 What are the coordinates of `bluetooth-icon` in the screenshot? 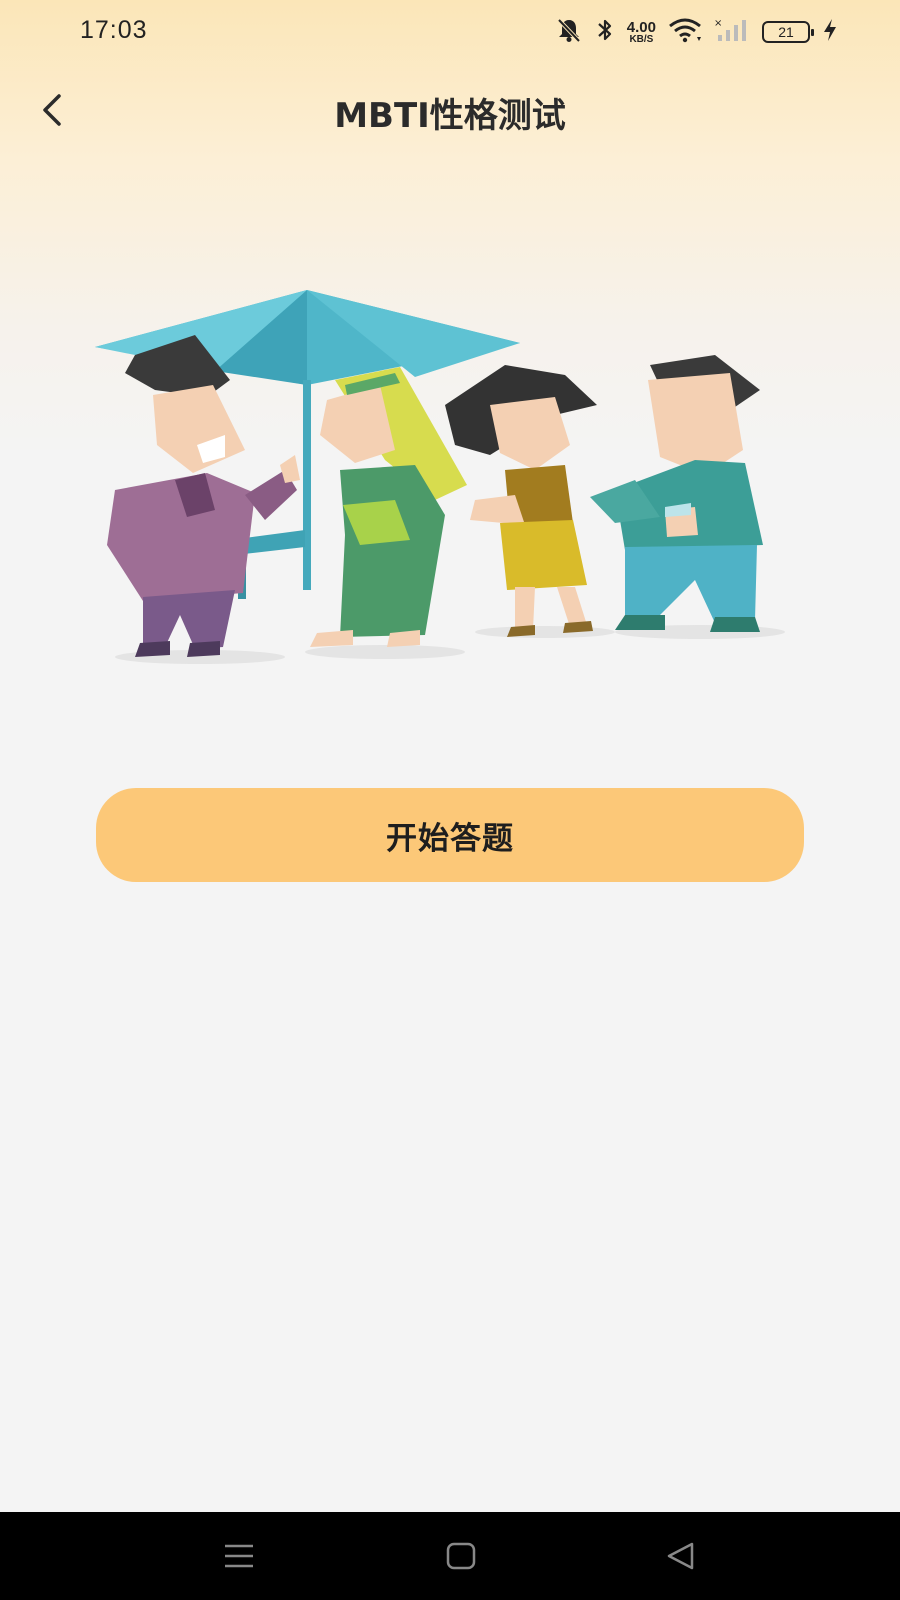 It's located at (605, 32).